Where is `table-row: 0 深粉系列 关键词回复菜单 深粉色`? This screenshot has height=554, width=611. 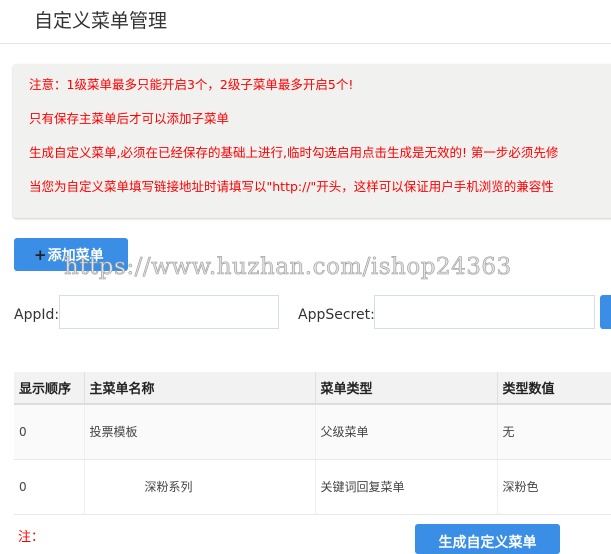
table-row: 0 深粉系列 关键词回复菜单 深粉色 is located at coordinates (312, 487).